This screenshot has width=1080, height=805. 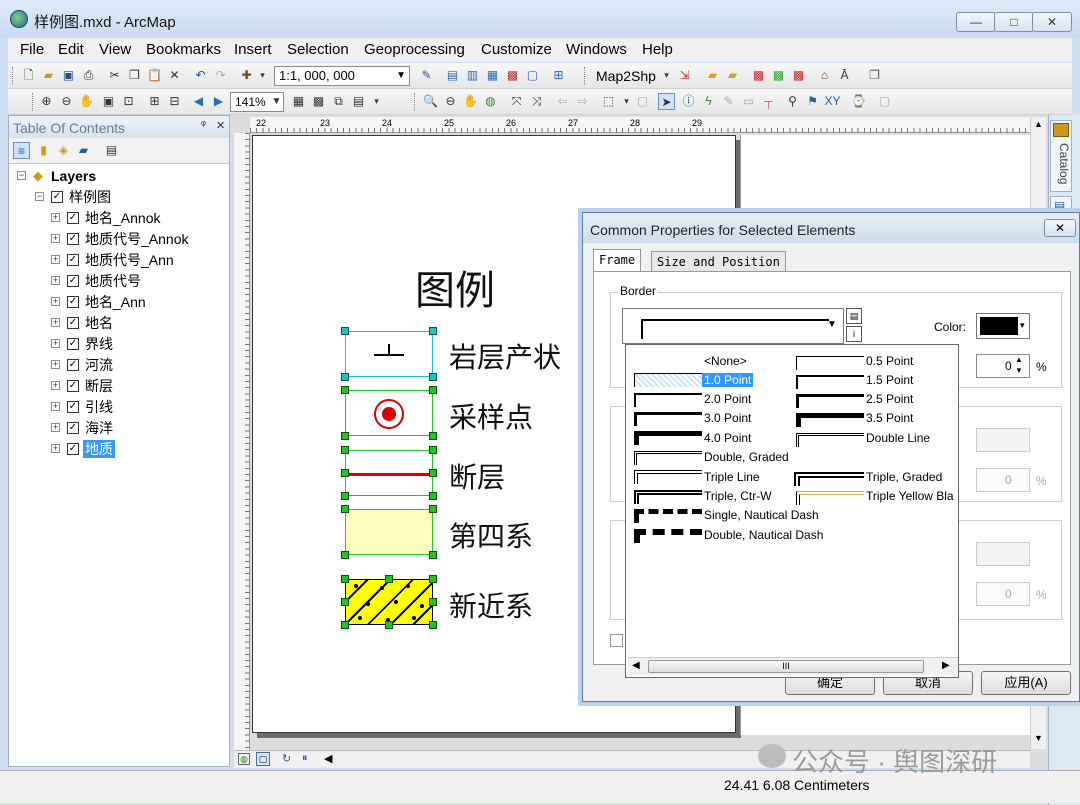 What do you see at coordinates (912, 496) in the screenshot?
I see `border-option: Triple Yellow Bla` at bounding box center [912, 496].